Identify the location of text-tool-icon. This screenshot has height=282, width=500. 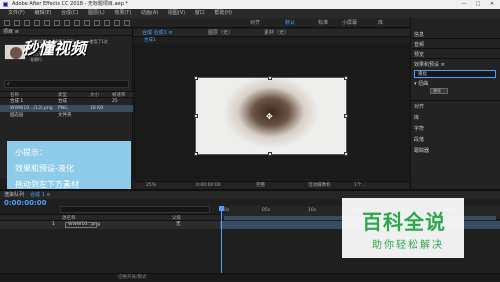
(97, 23).